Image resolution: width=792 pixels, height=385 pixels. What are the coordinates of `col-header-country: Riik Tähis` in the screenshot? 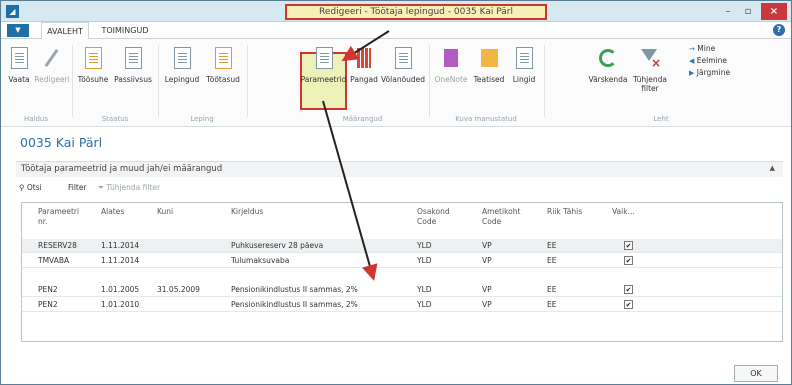 It's located at (564, 212).